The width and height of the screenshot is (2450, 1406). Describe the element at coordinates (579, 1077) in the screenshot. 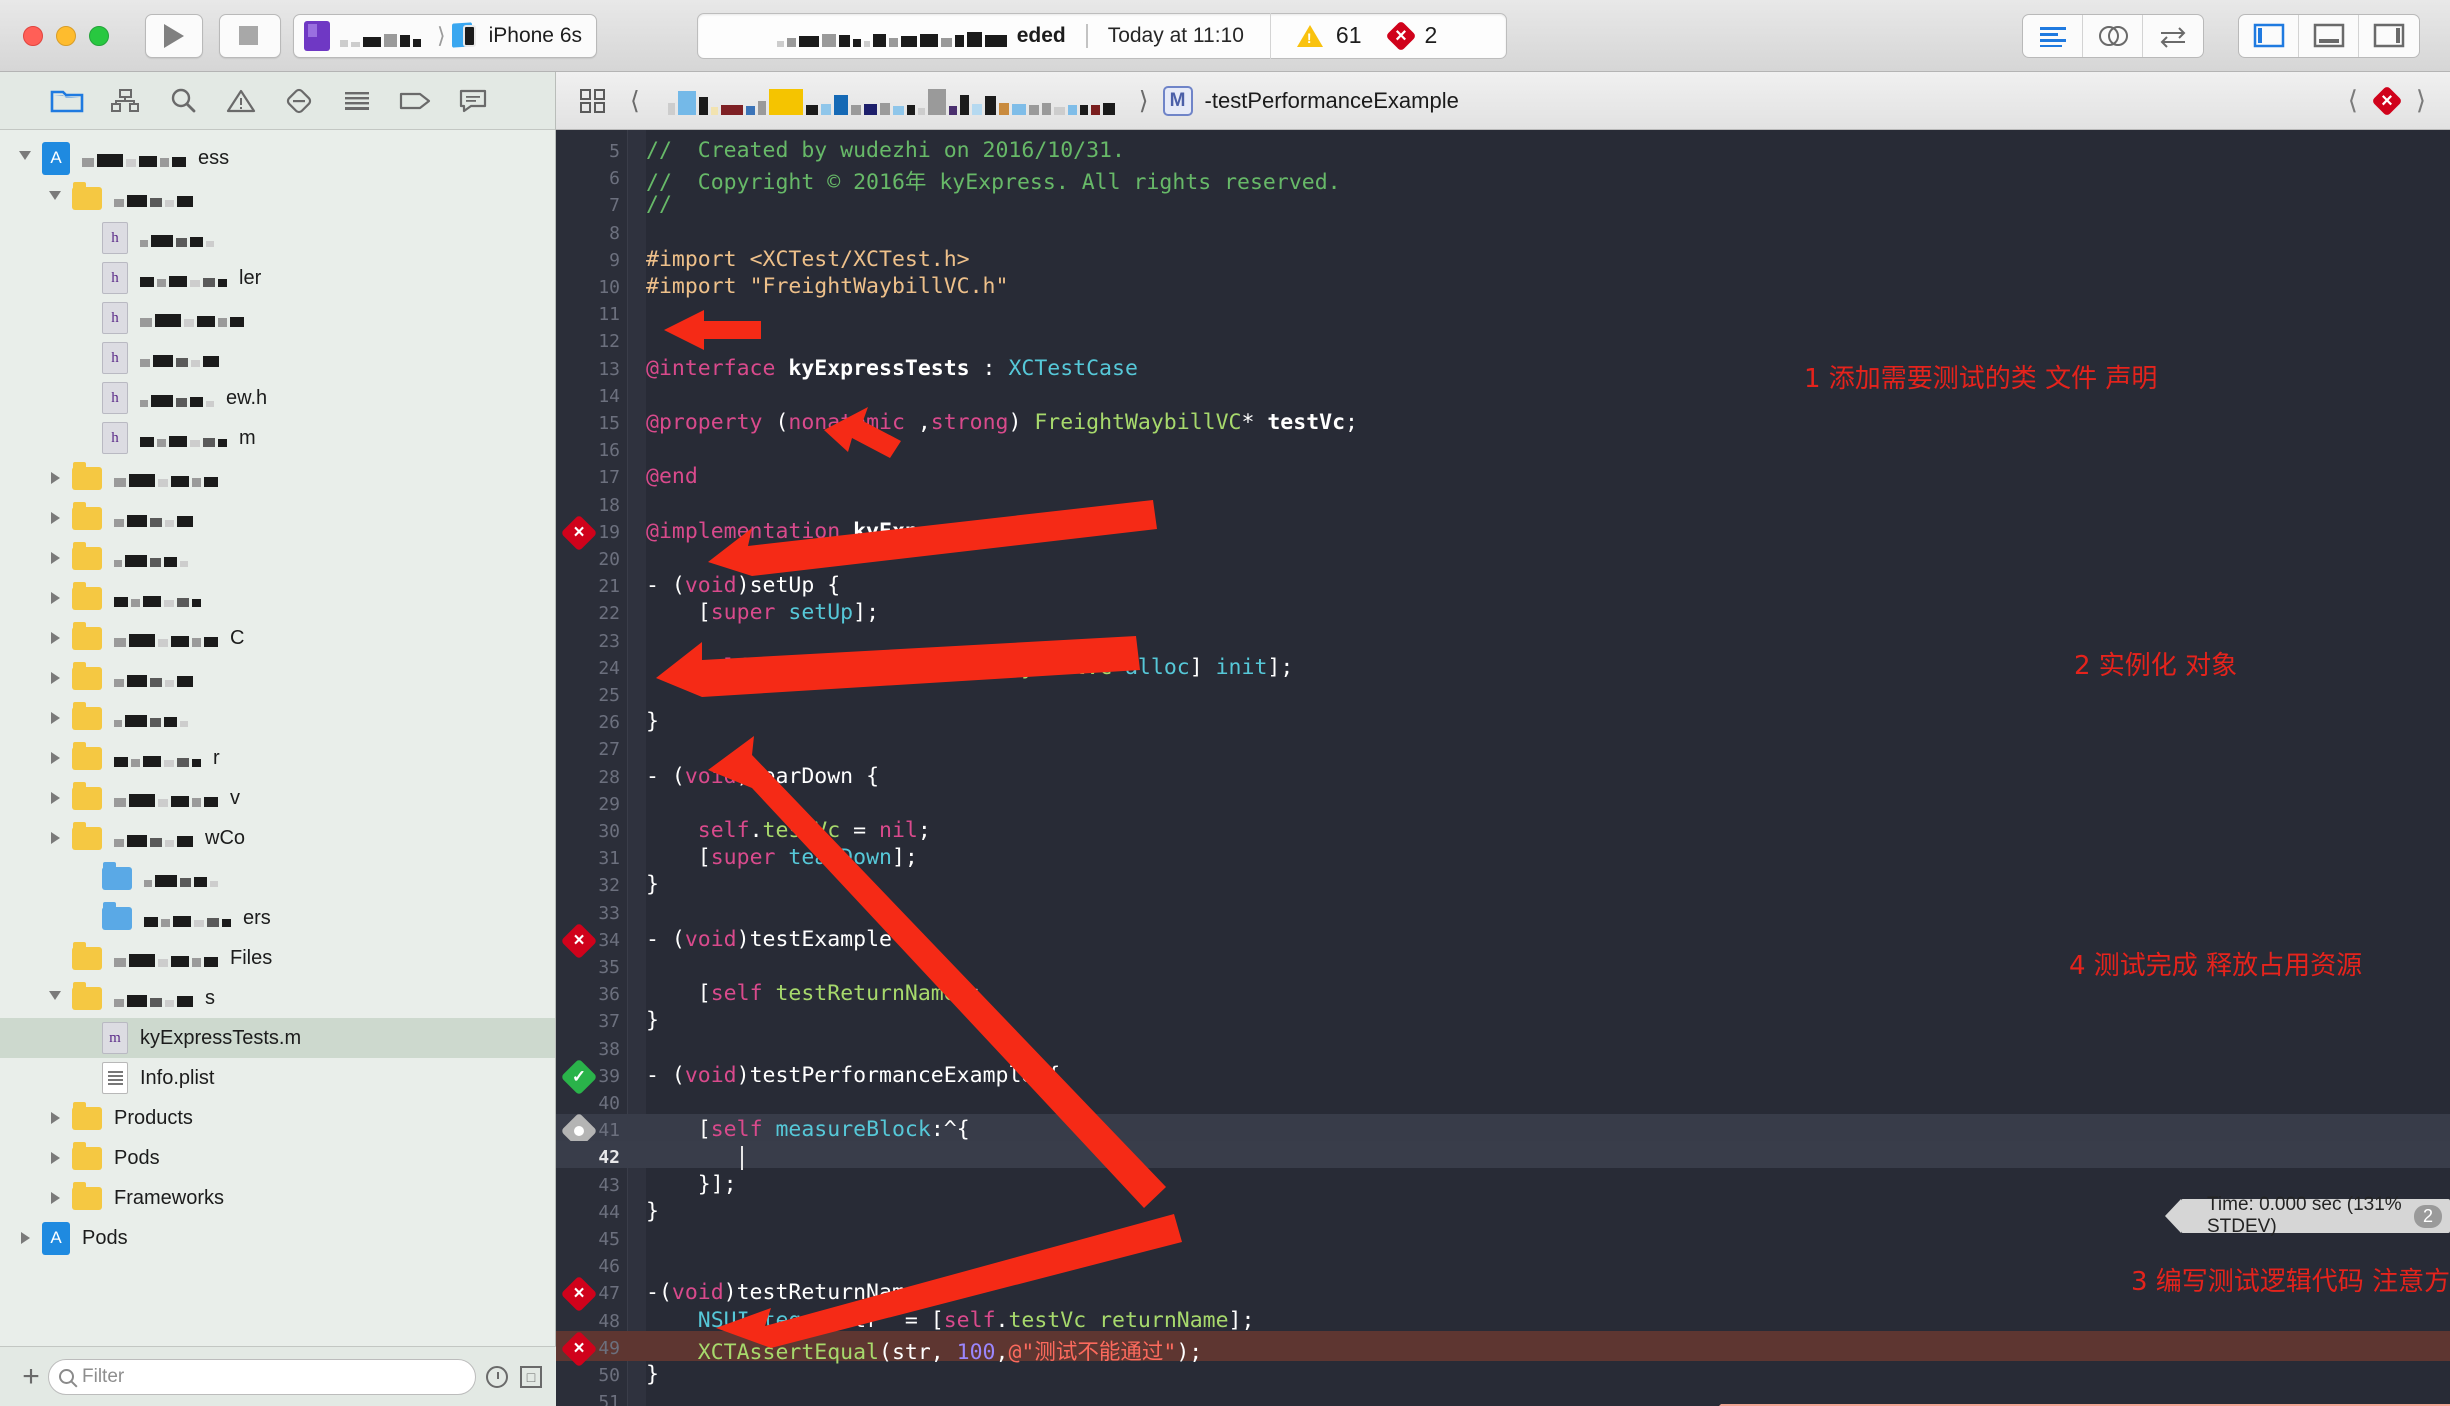

I see `test-passed-marker` at that location.